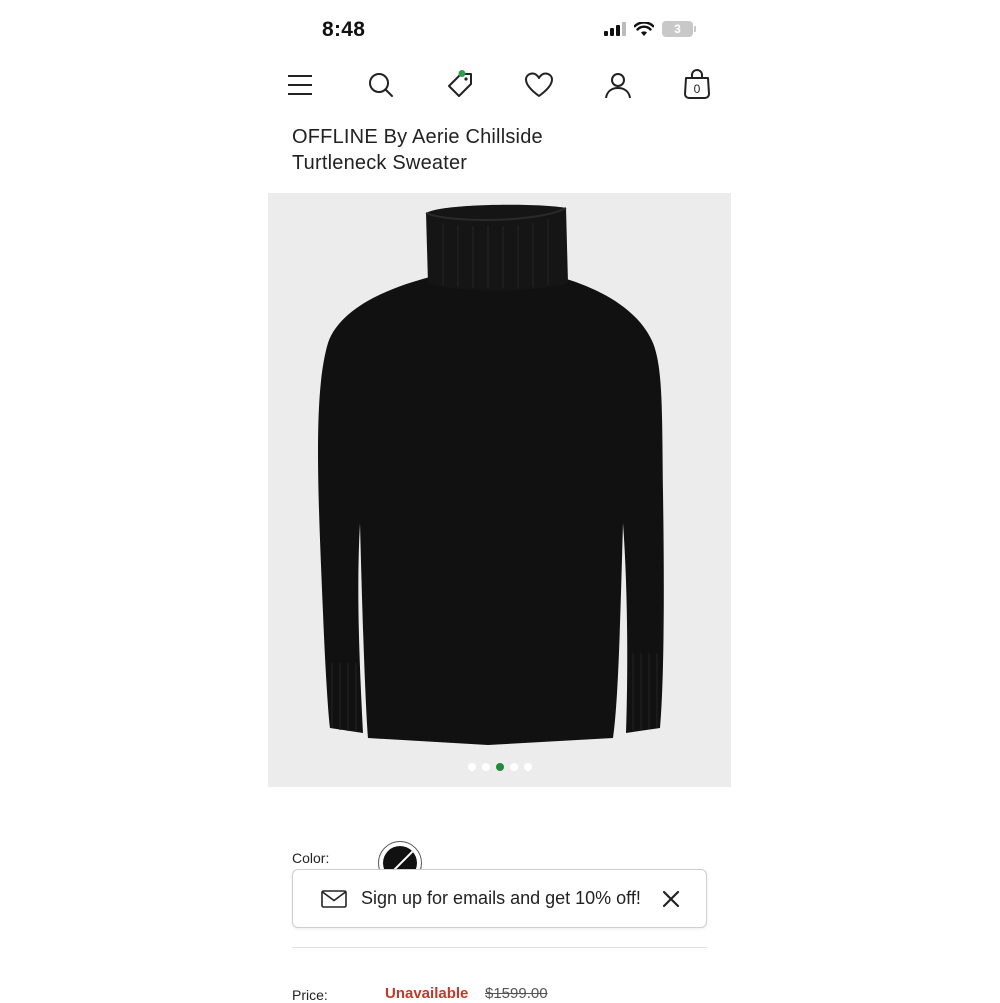  I want to click on gallery-pagination, so click(499, 767).